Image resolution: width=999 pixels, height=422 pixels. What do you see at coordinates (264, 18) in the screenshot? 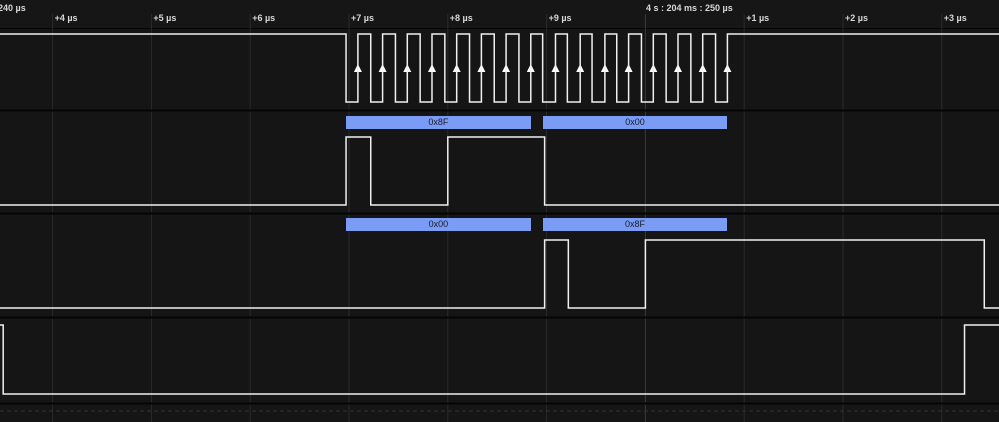
I see `tick-label: +6 µs` at bounding box center [264, 18].